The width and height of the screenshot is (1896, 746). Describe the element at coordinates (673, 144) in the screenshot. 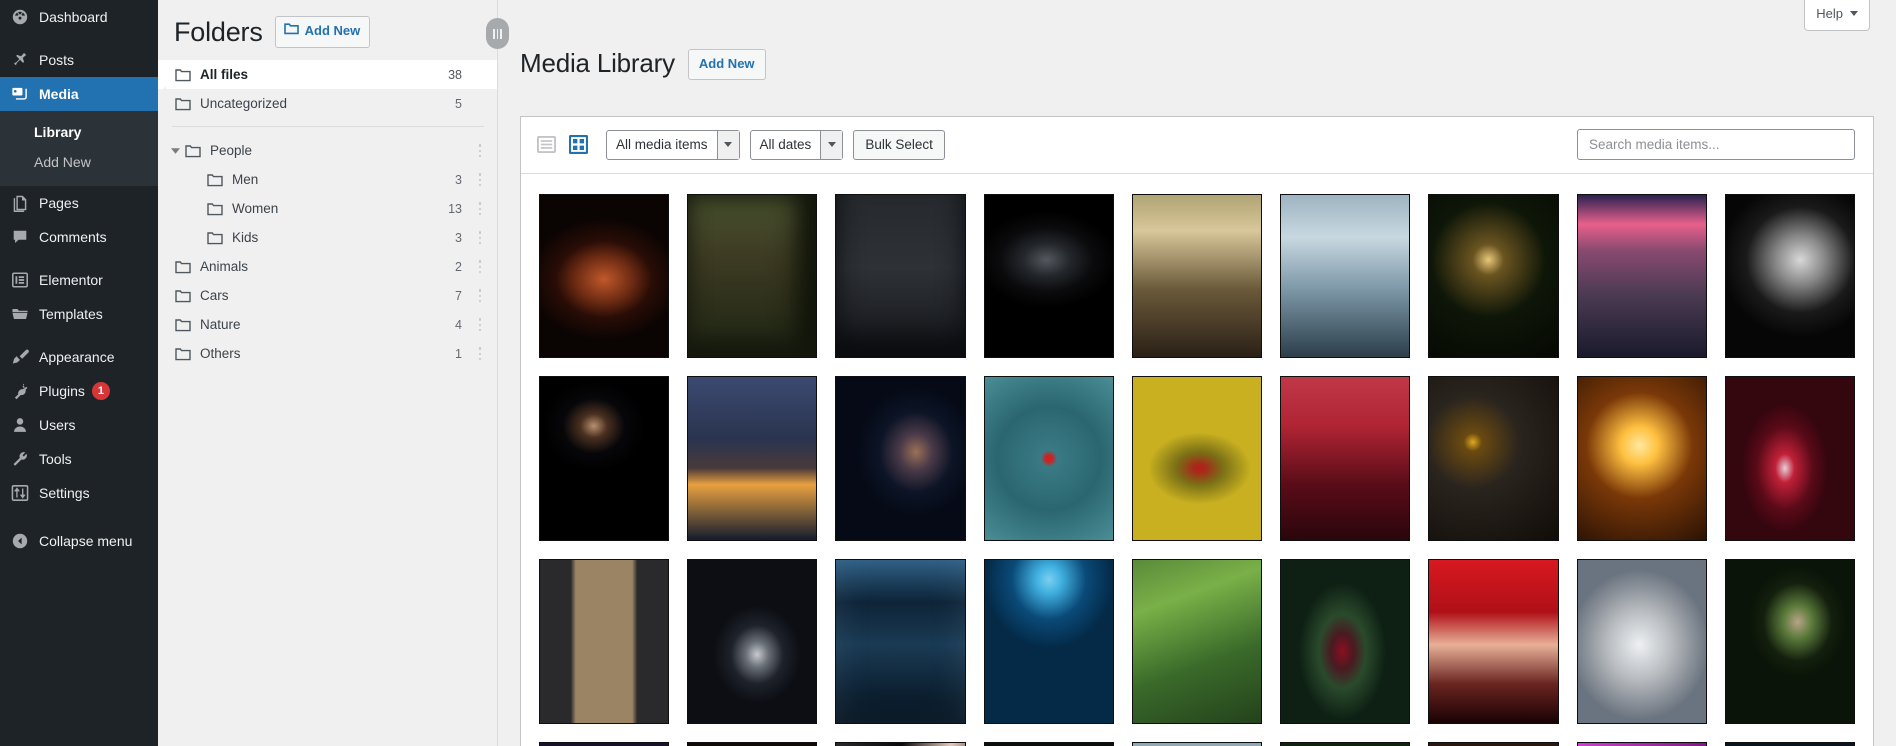

I see `media-type-filter: All media items` at that location.